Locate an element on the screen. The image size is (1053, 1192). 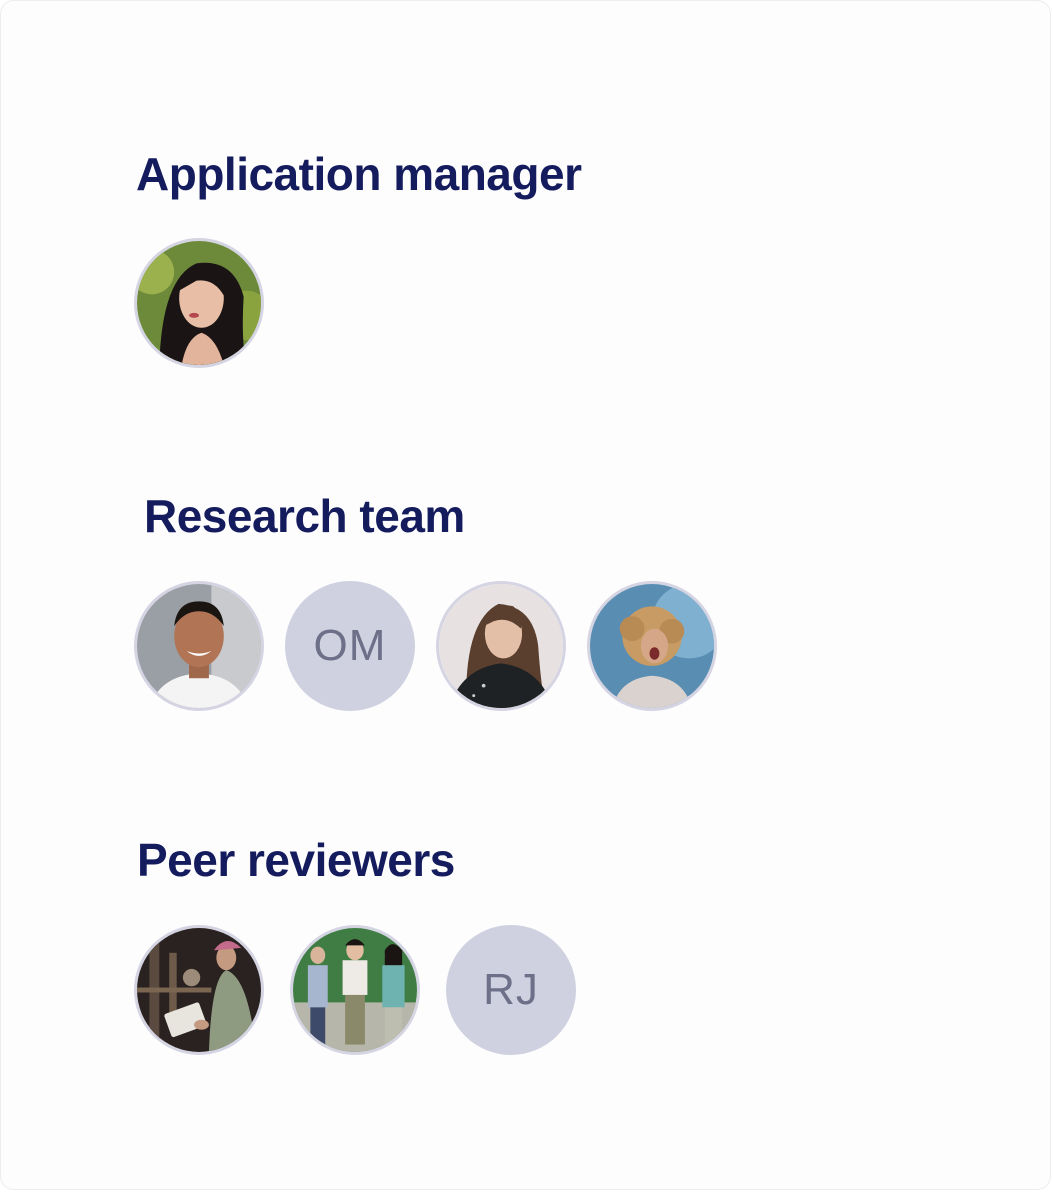
woman-long-hair-portrait-avatar is located at coordinates (501, 646).